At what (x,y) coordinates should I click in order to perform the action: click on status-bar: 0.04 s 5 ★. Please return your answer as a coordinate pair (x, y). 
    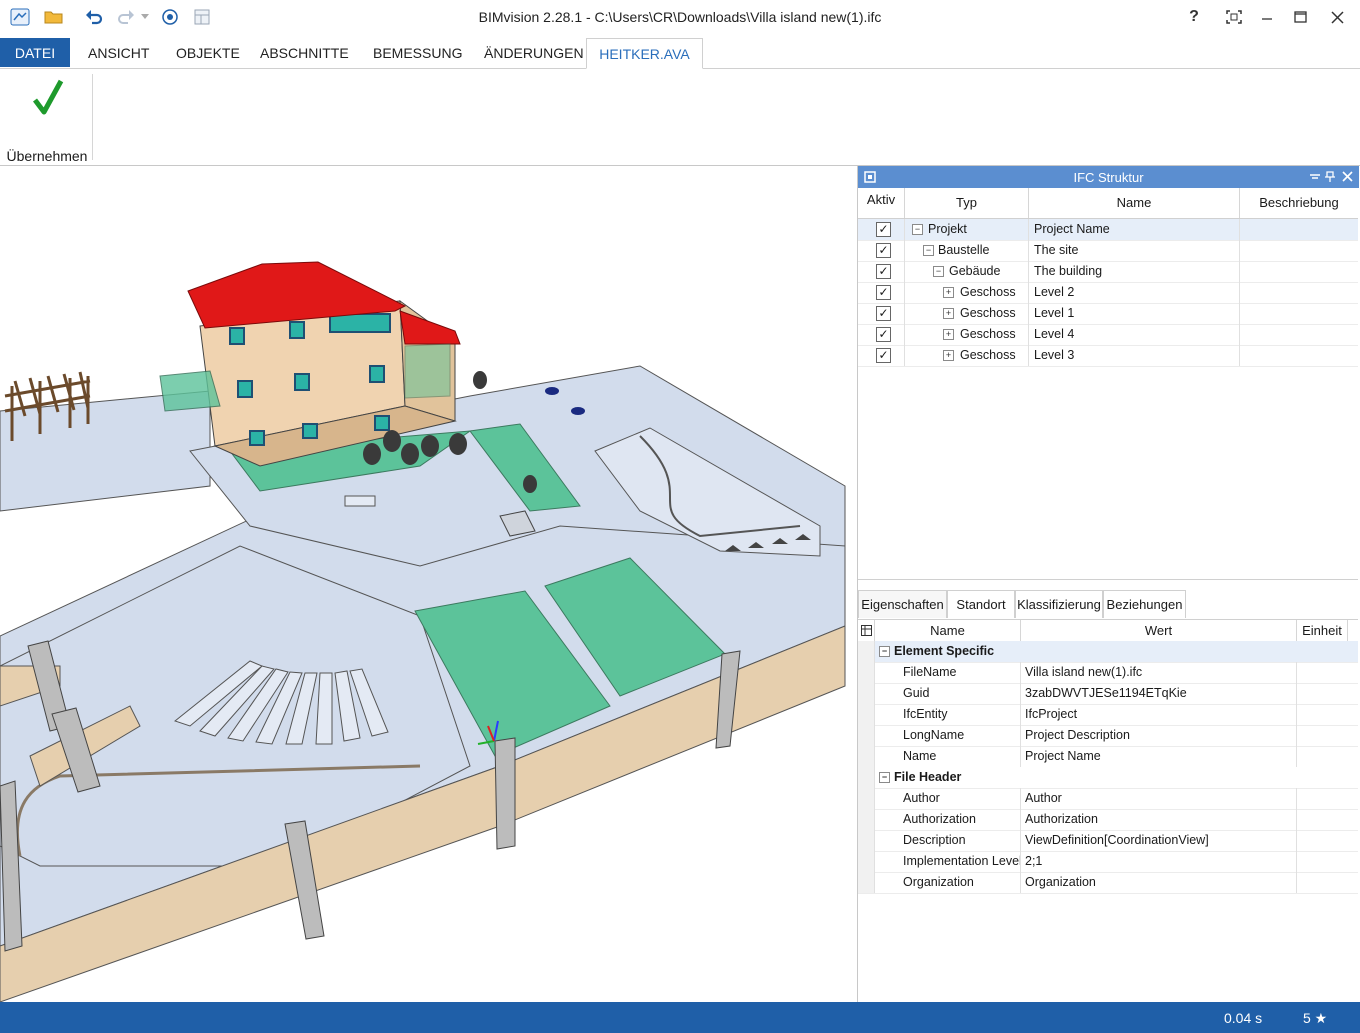
    Looking at the image, I should click on (680, 1017).